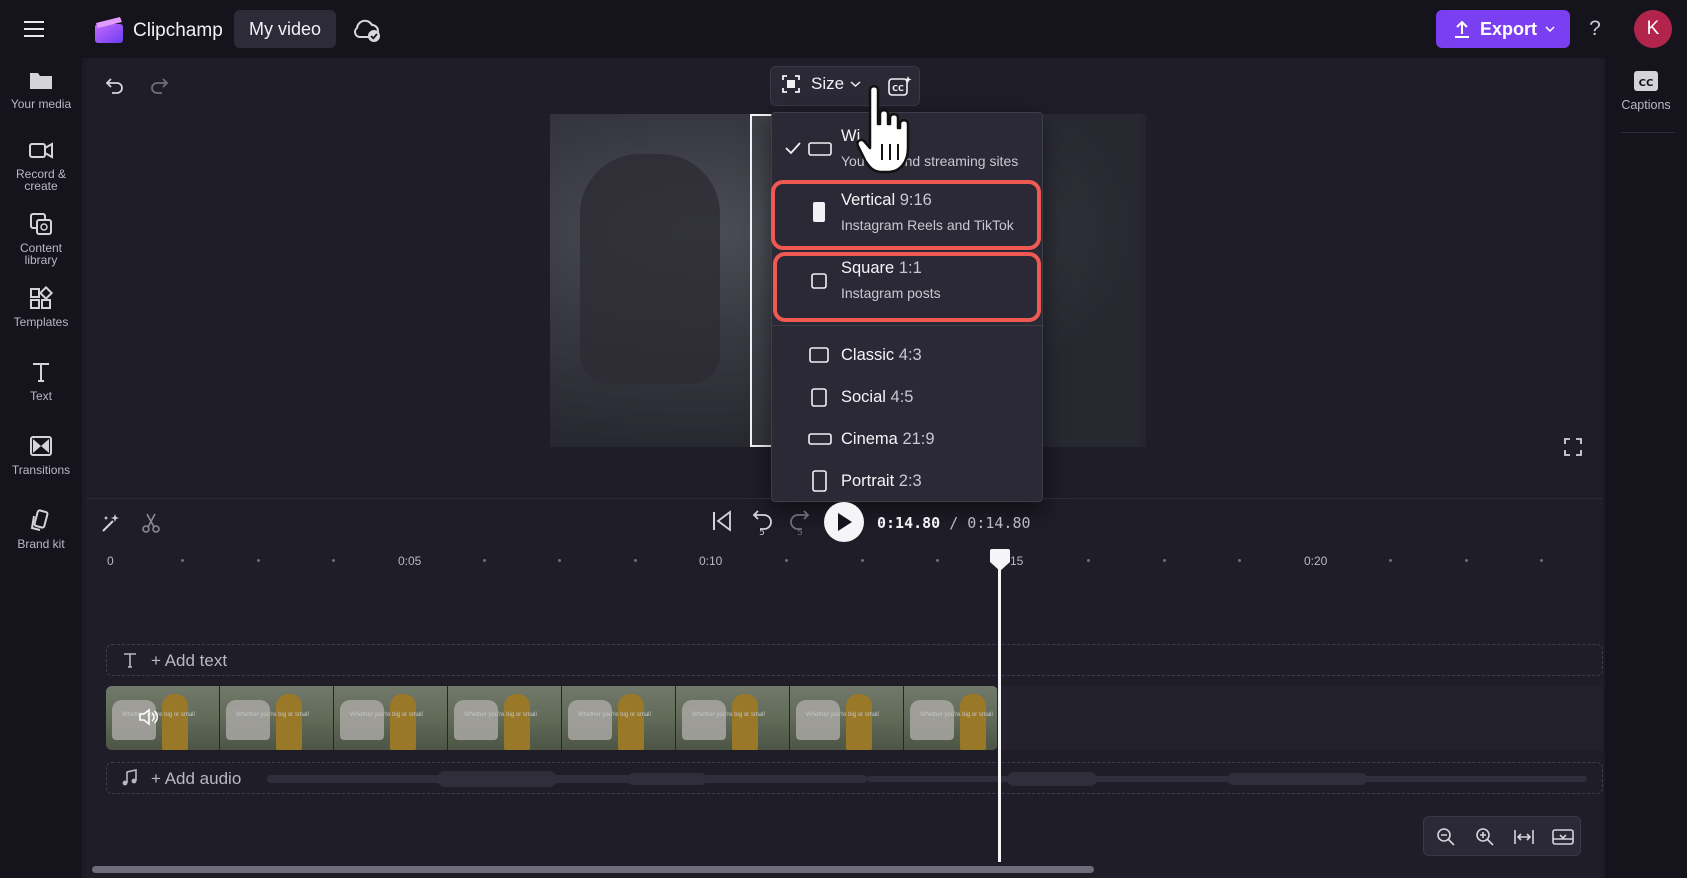  What do you see at coordinates (907, 287) in the screenshot?
I see `highlight-square` at bounding box center [907, 287].